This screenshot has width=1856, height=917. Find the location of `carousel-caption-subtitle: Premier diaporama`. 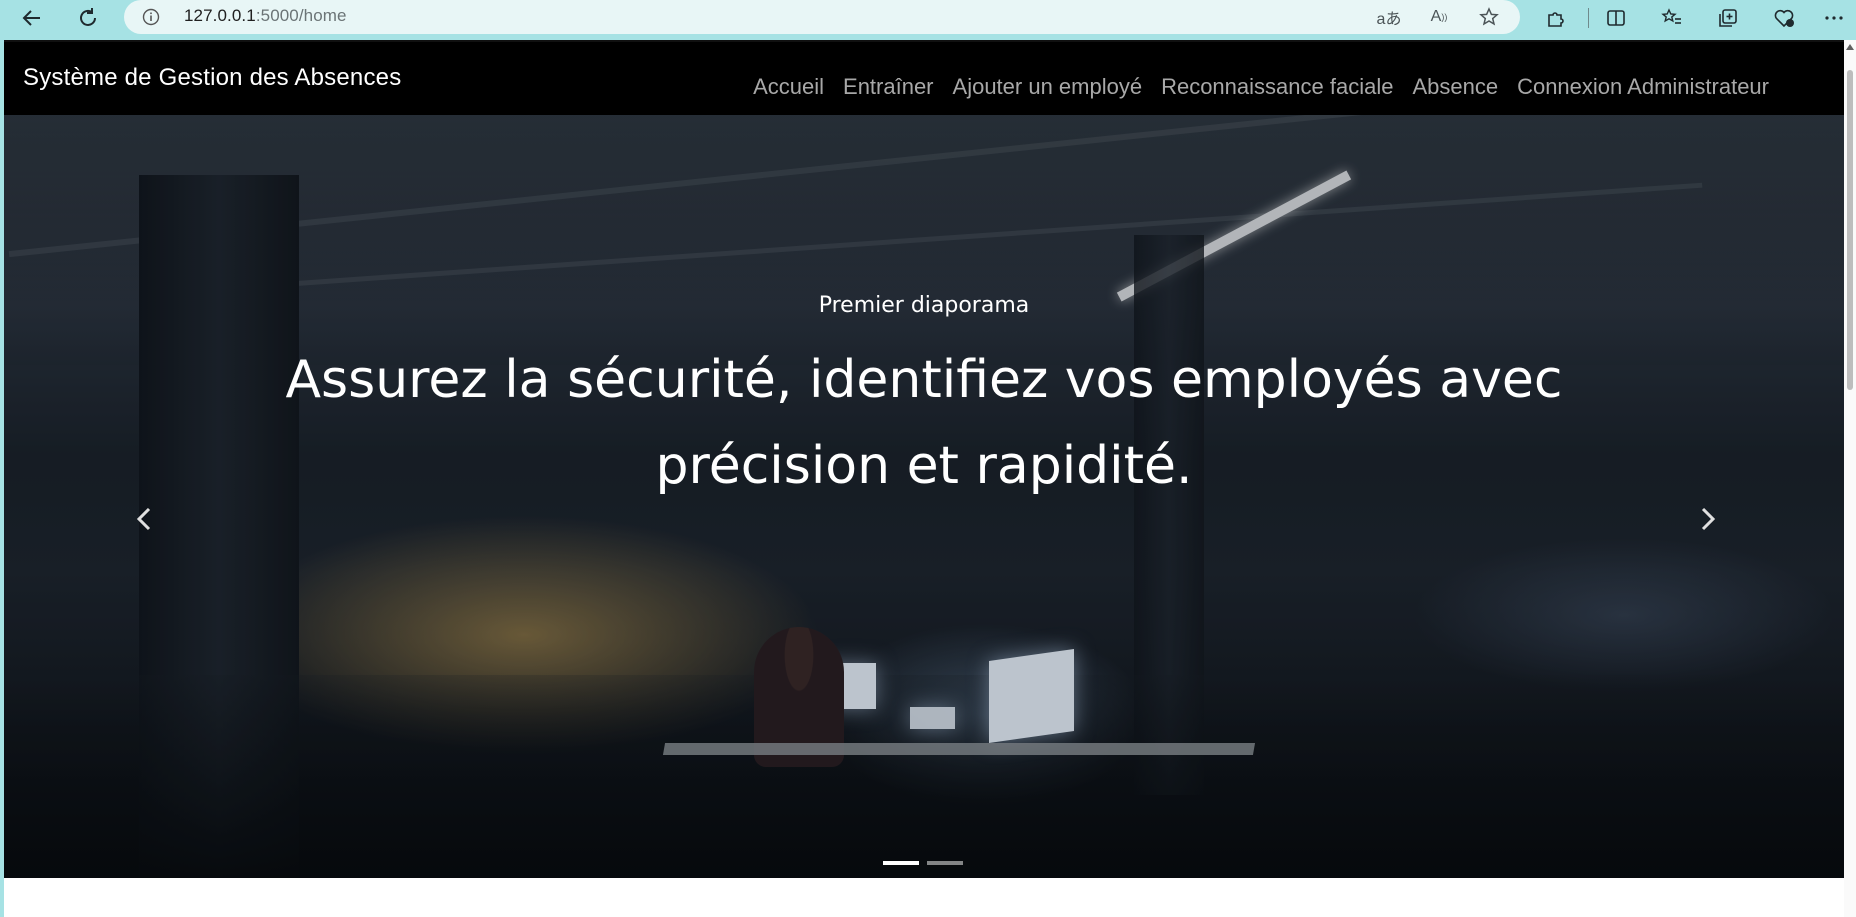

carousel-caption-subtitle: Premier diaporama is located at coordinates (924, 305).